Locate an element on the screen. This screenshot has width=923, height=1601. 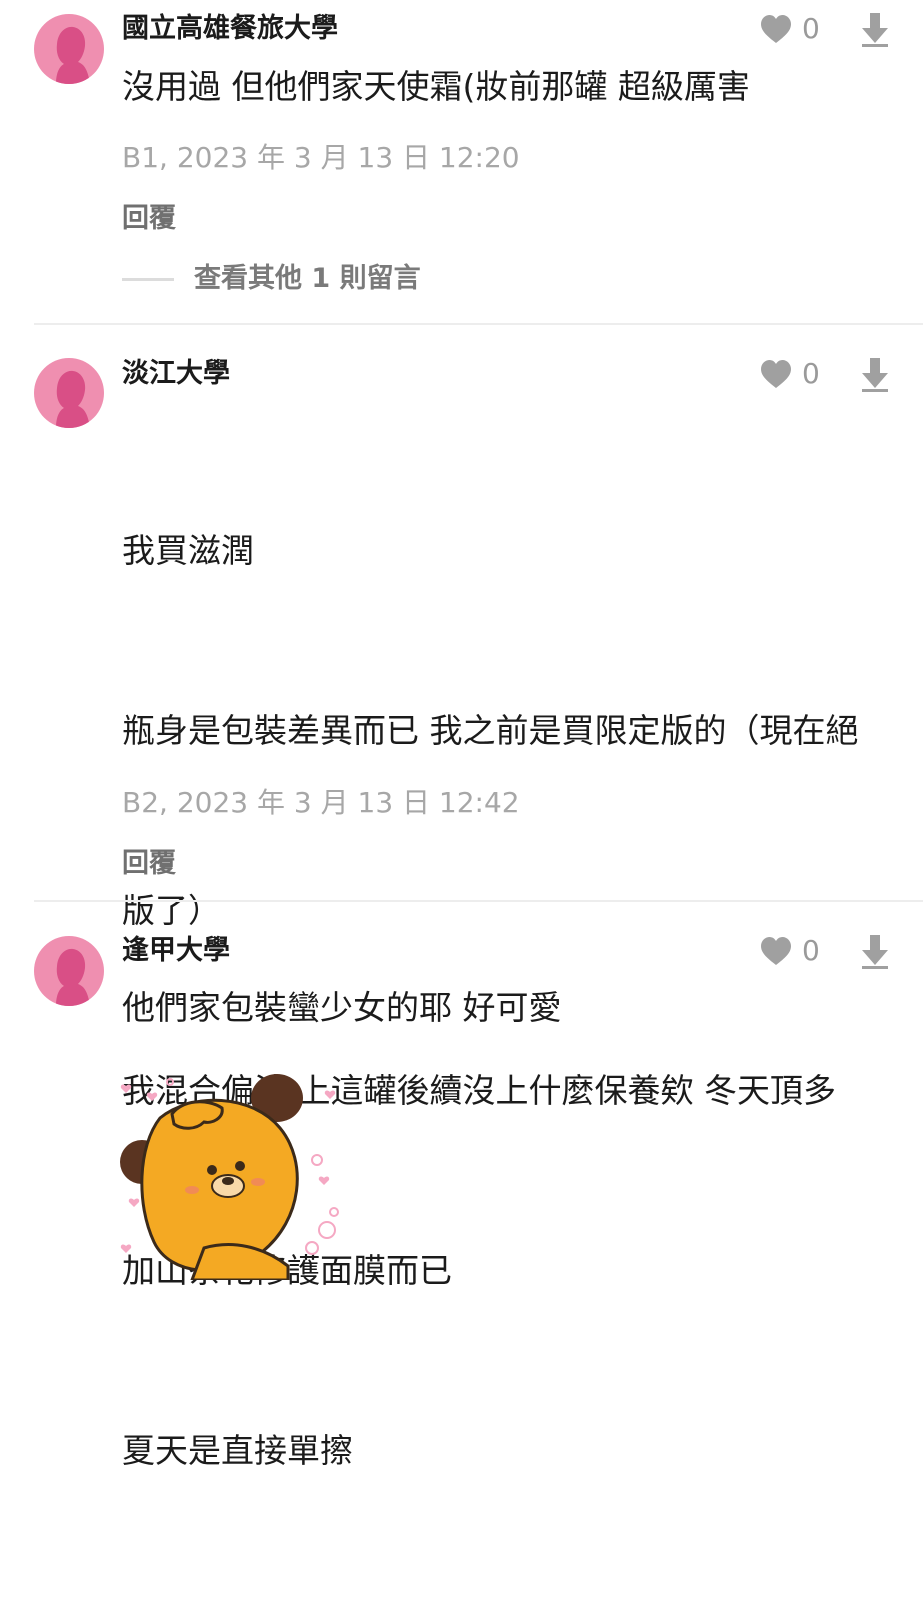
comment-line: 瓶身是包裝差異而已 我之前是買限定版的（現在絕 is located at coordinates (490, 730).